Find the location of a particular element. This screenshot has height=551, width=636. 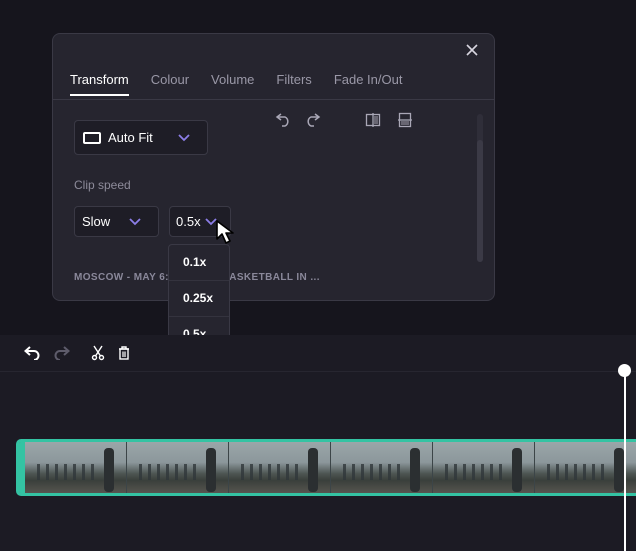

close-icon is located at coordinates (472, 52).